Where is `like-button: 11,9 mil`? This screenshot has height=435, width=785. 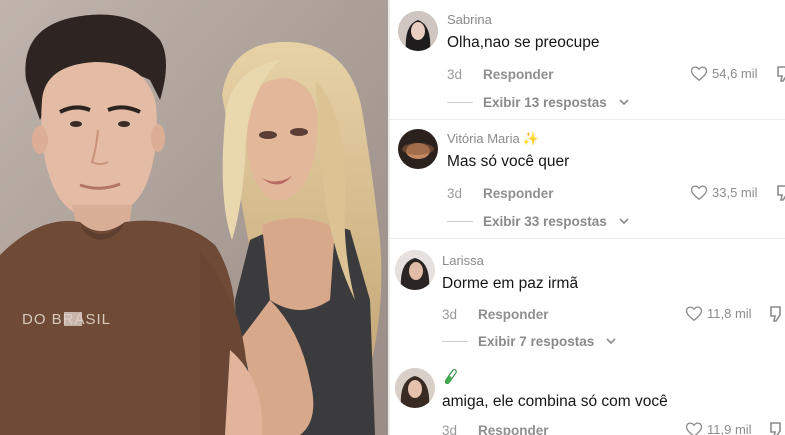 like-button: 11,9 mil is located at coordinates (718, 428).